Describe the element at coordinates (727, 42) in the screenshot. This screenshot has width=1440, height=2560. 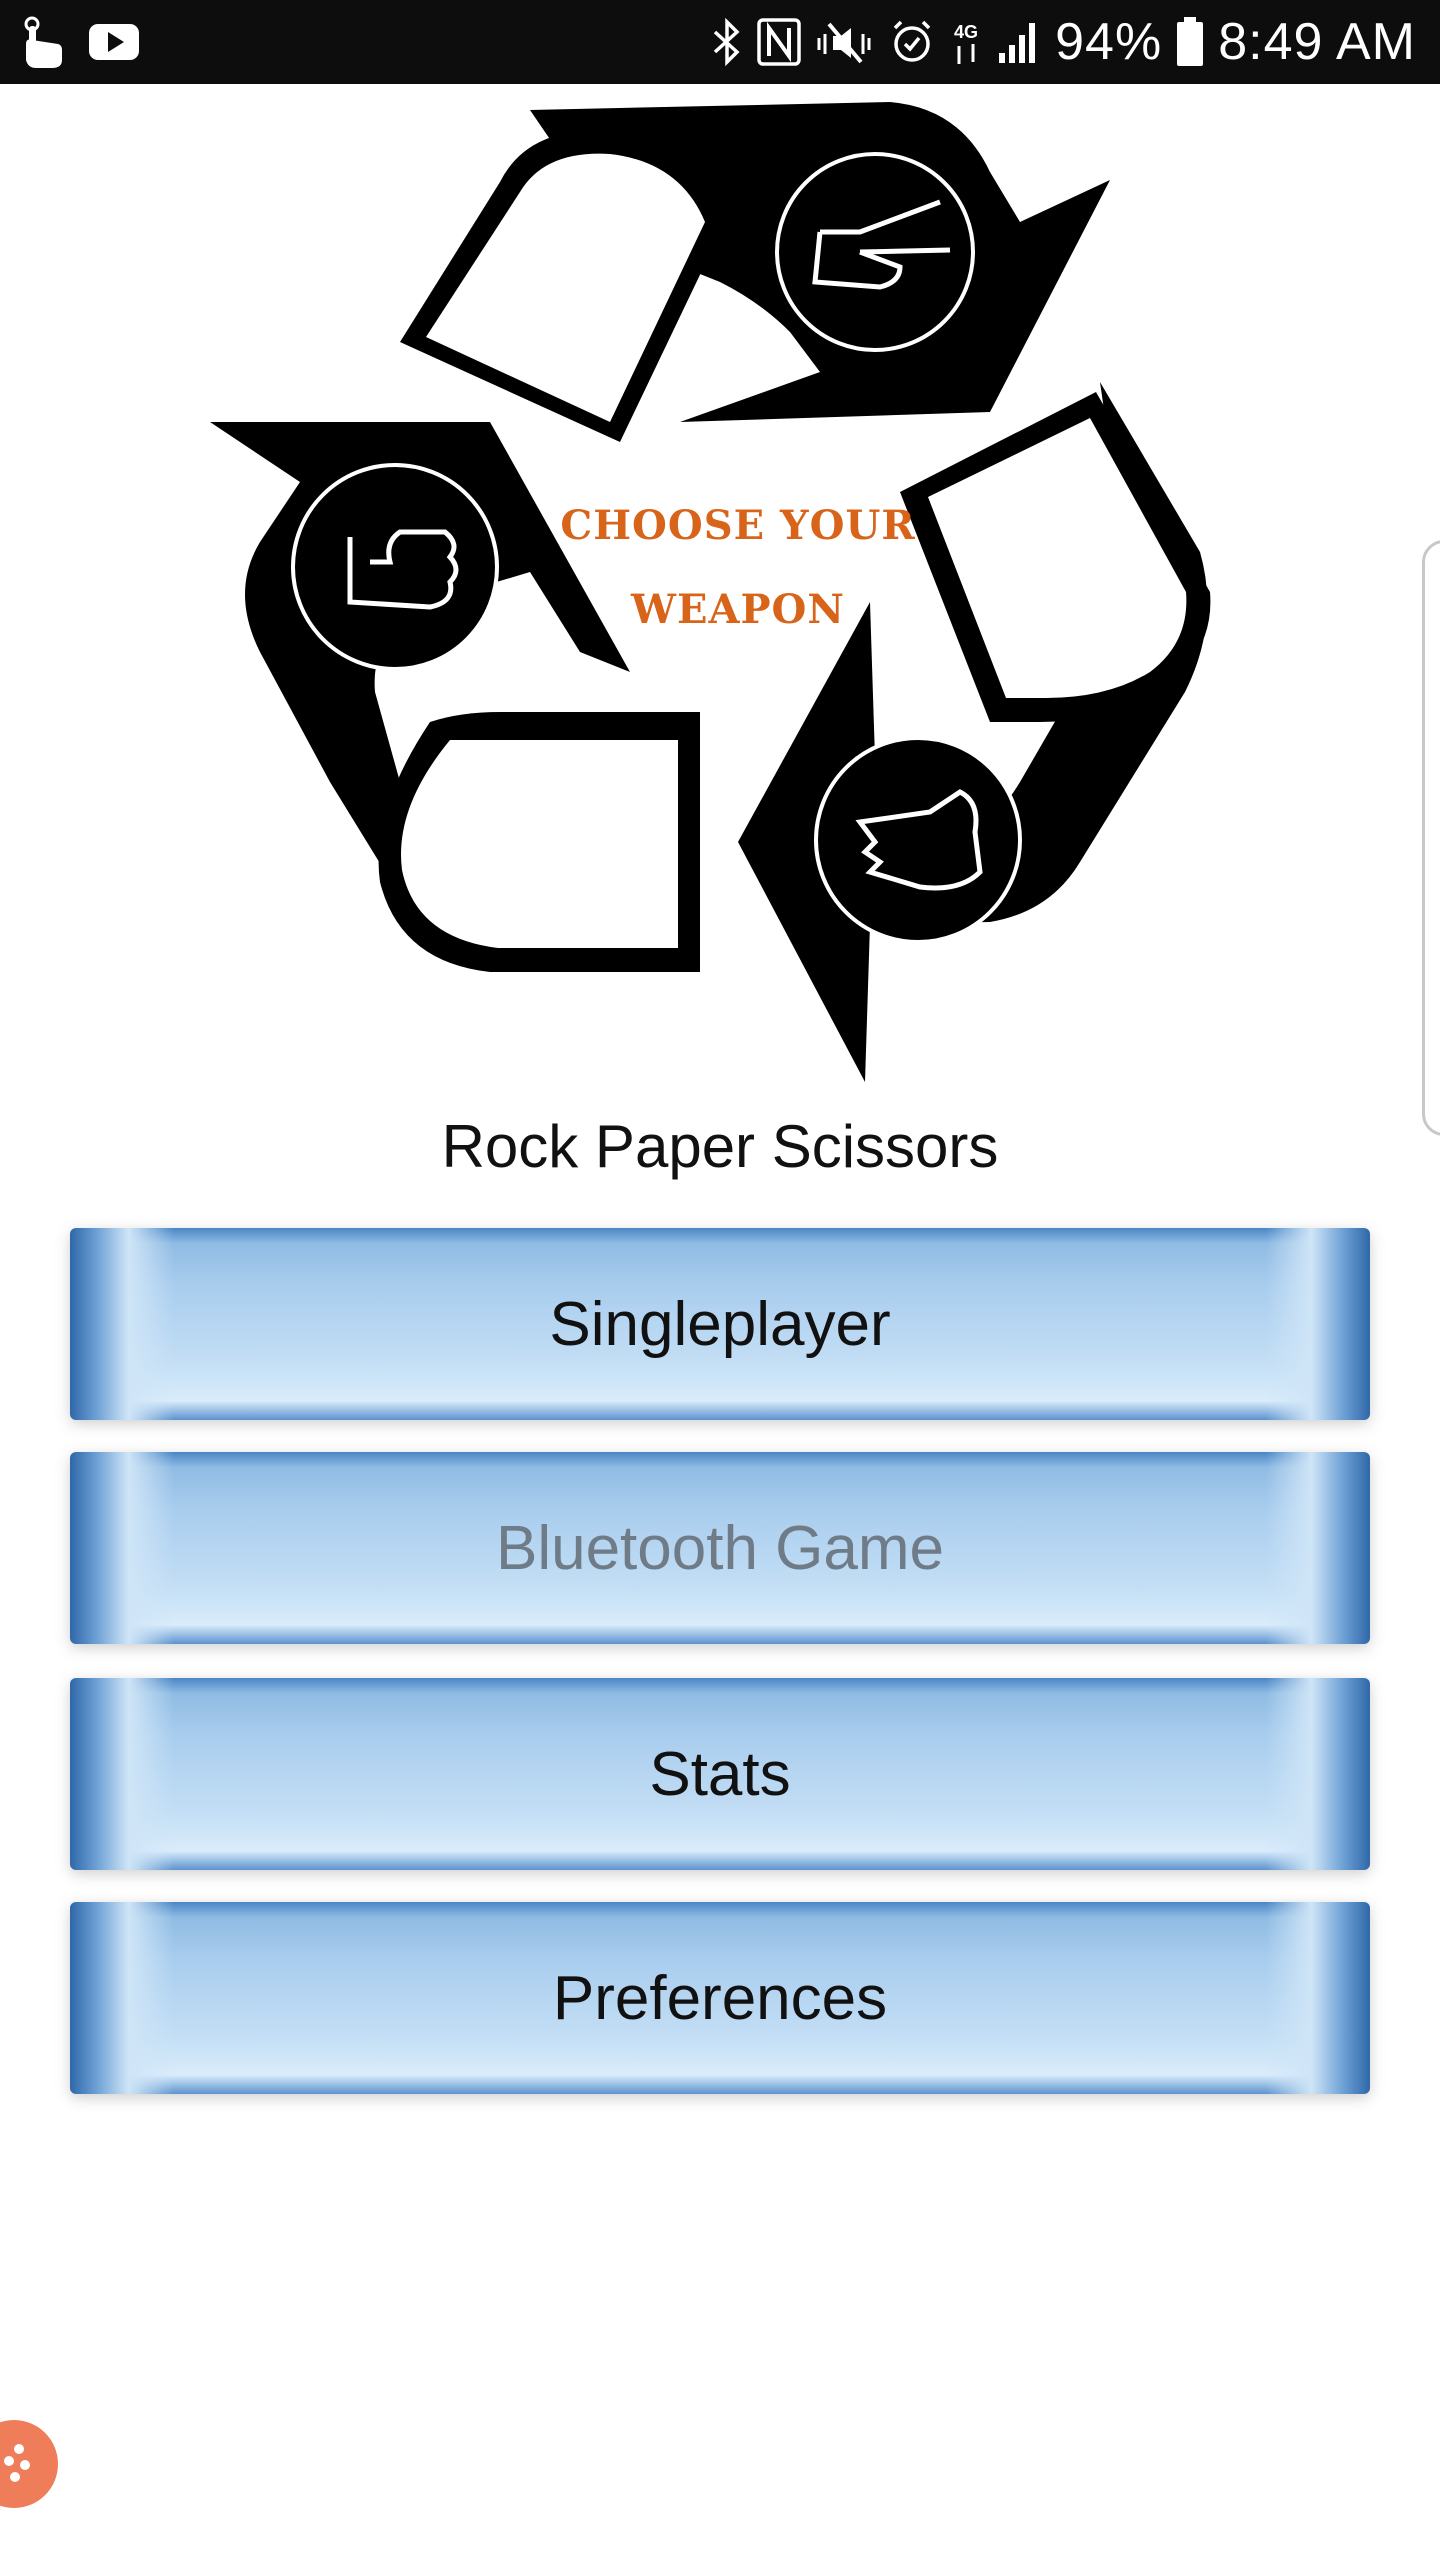
I see `bluetooth-icon` at that location.